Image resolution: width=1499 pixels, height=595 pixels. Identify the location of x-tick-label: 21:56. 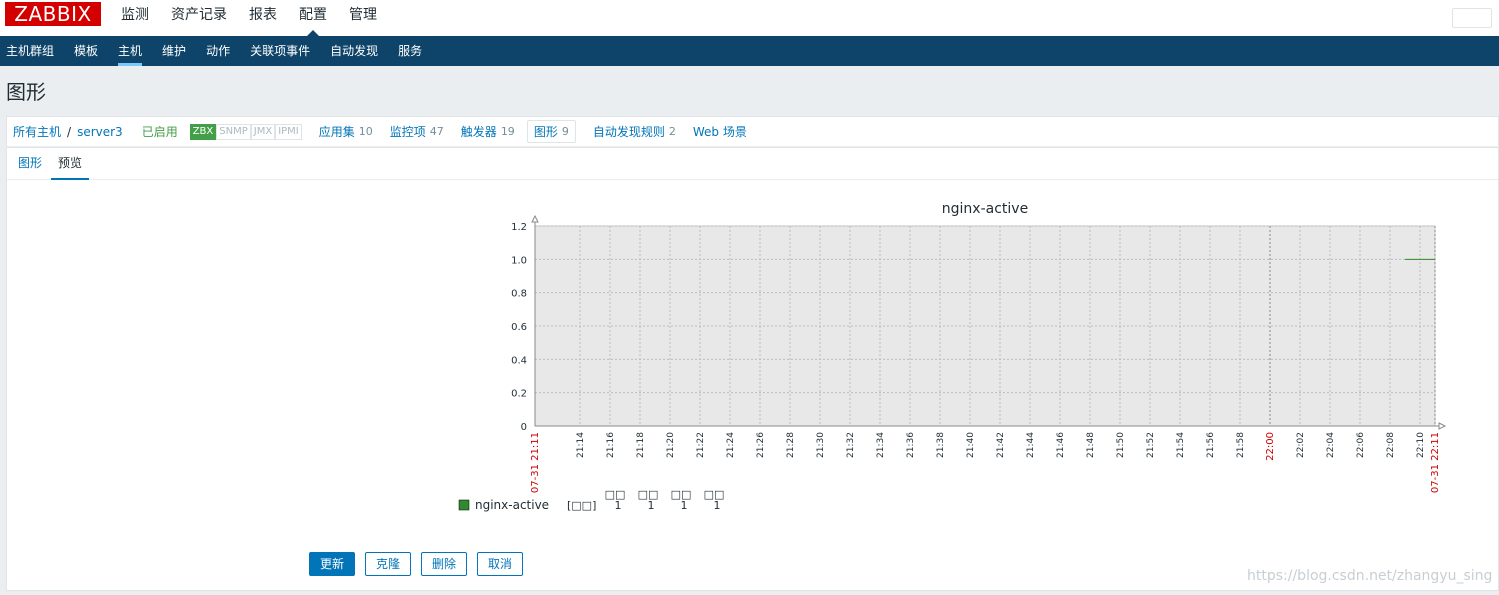
(1211, 445).